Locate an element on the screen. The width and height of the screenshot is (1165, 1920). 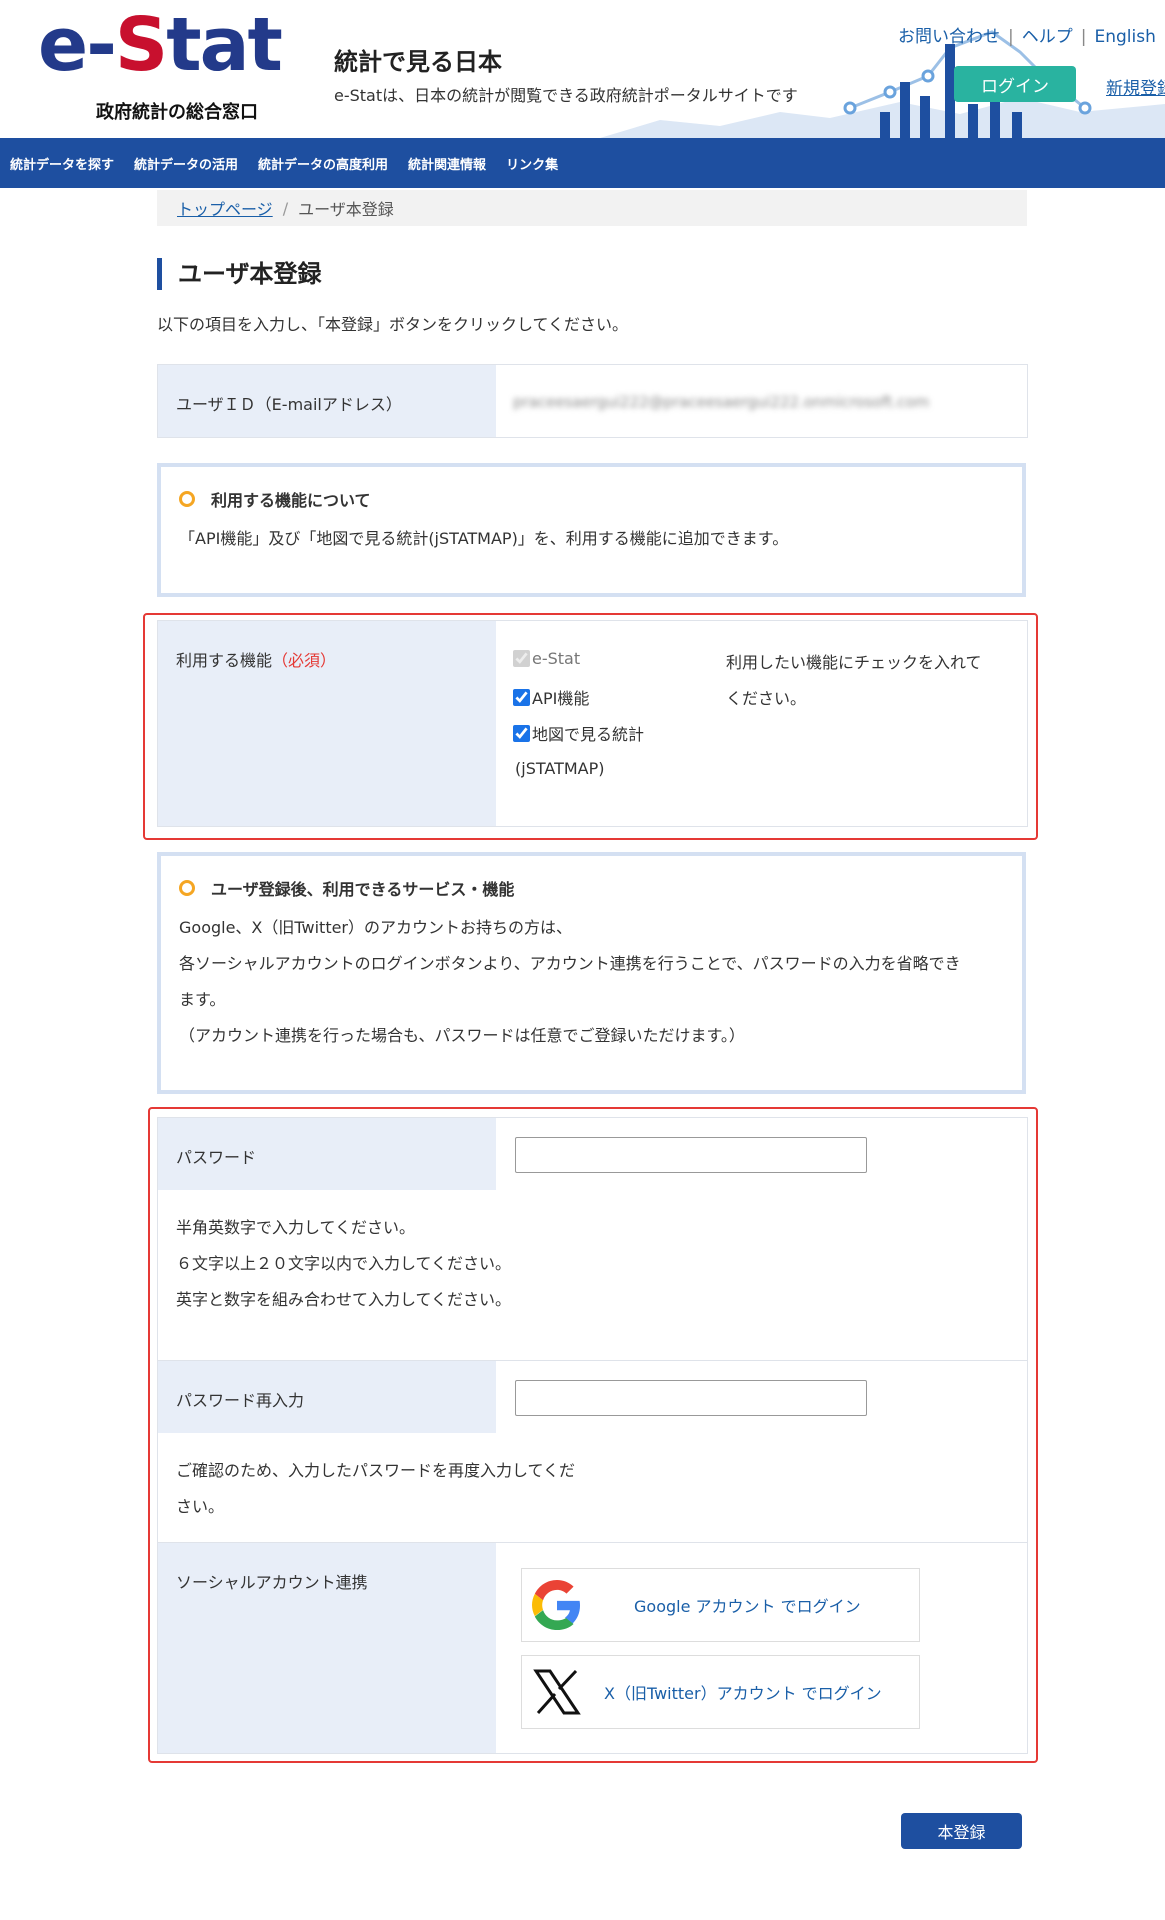
password-input is located at coordinates (691, 1155).